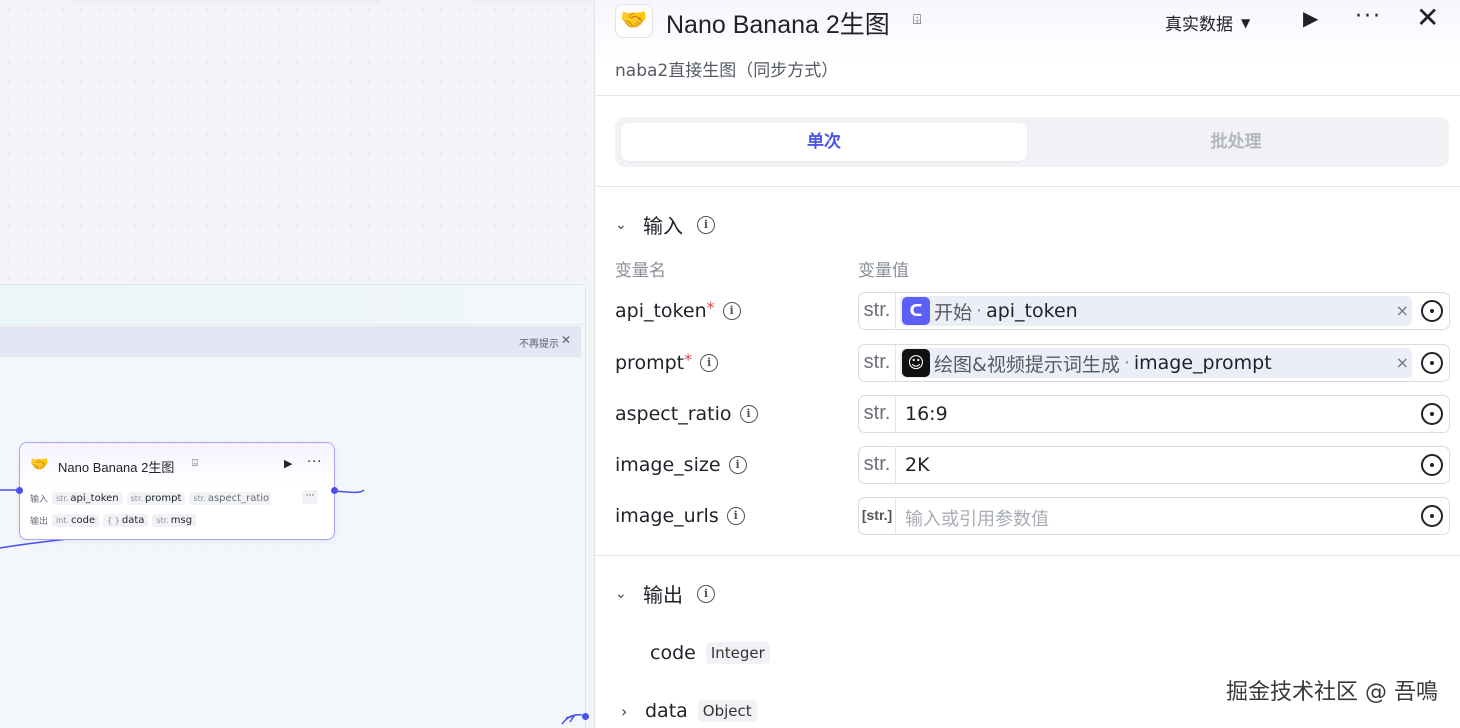 This screenshot has width=1460, height=728. Describe the element at coordinates (116, 467) in the screenshot. I see `node-title: Nano Banana 2生图` at that location.